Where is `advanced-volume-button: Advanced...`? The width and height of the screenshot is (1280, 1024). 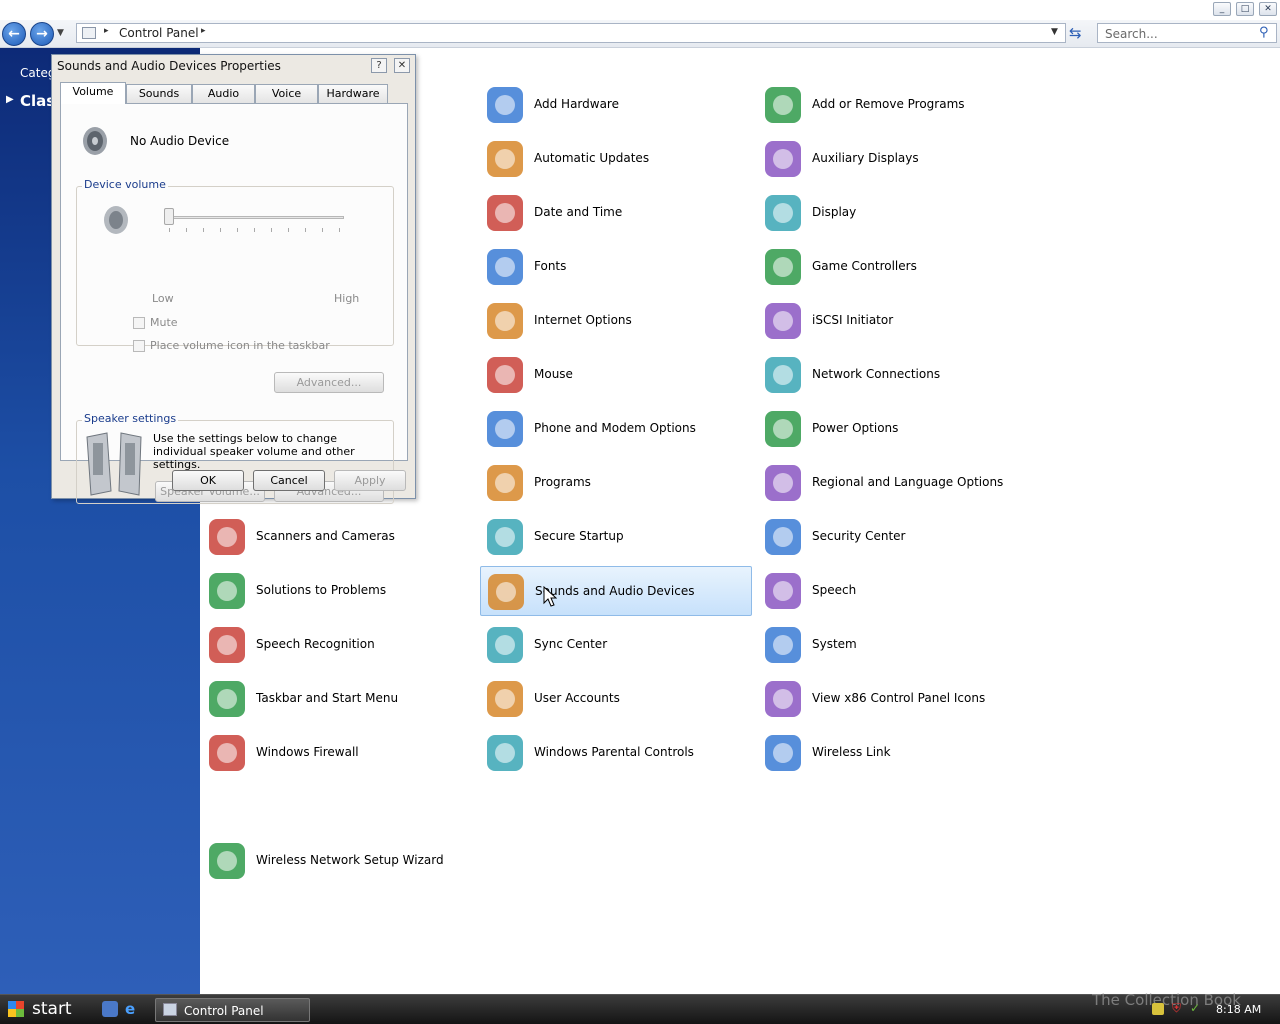
advanced-volume-button: Advanced... is located at coordinates (329, 382).